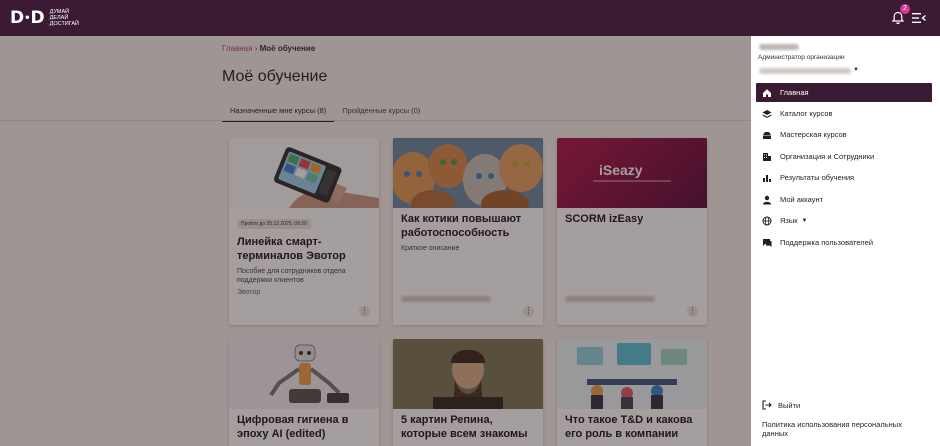  Describe the element at coordinates (767, 156) in the screenshot. I see `building-icon` at that location.